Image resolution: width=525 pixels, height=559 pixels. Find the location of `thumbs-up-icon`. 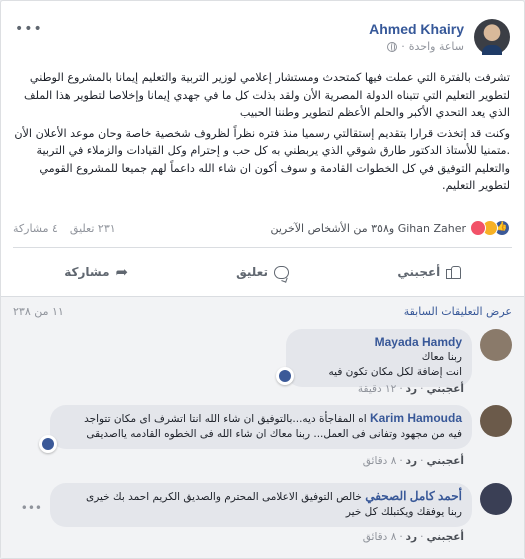

thumbs-up-icon is located at coordinates (454, 272).